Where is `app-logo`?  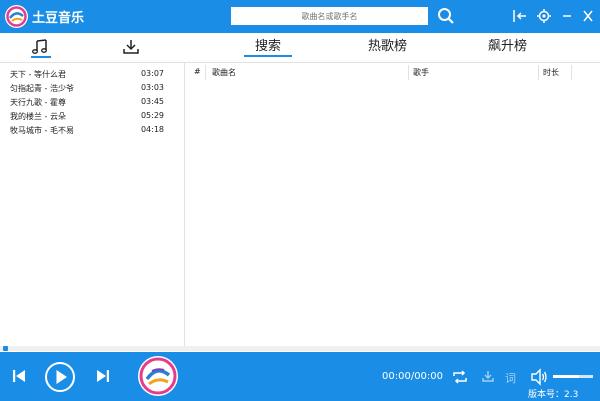 app-logo is located at coordinates (16, 16).